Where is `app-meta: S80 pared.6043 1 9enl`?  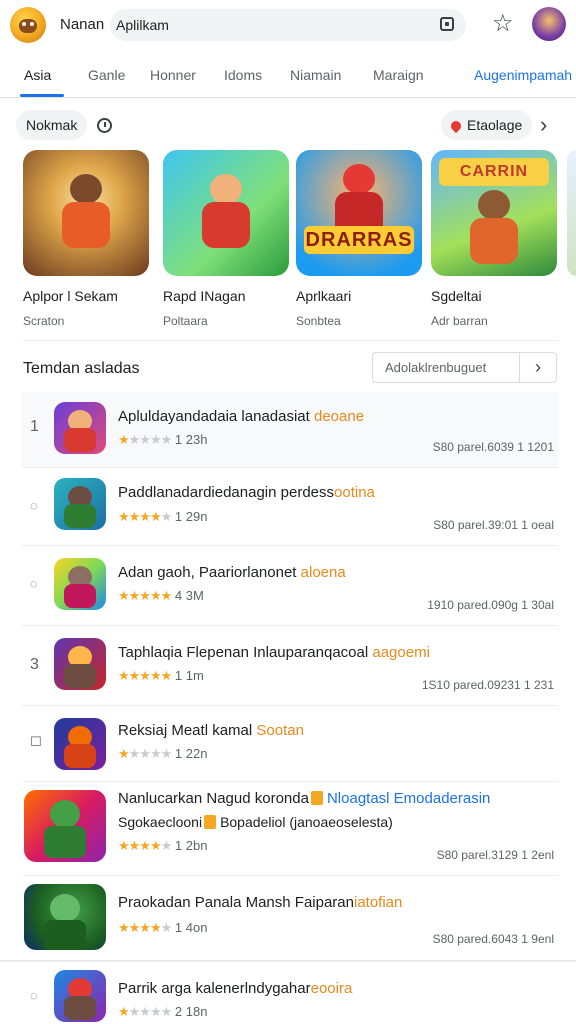
app-meta: S80 pared.6043 1 9enl is located at coordinates (493, 939).